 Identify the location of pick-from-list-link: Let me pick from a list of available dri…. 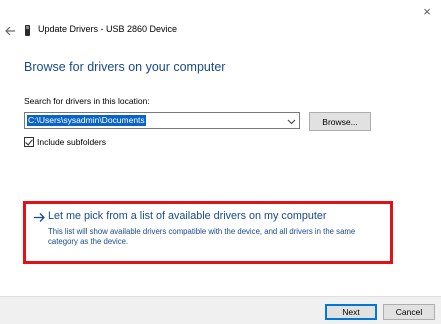
(187, 216).